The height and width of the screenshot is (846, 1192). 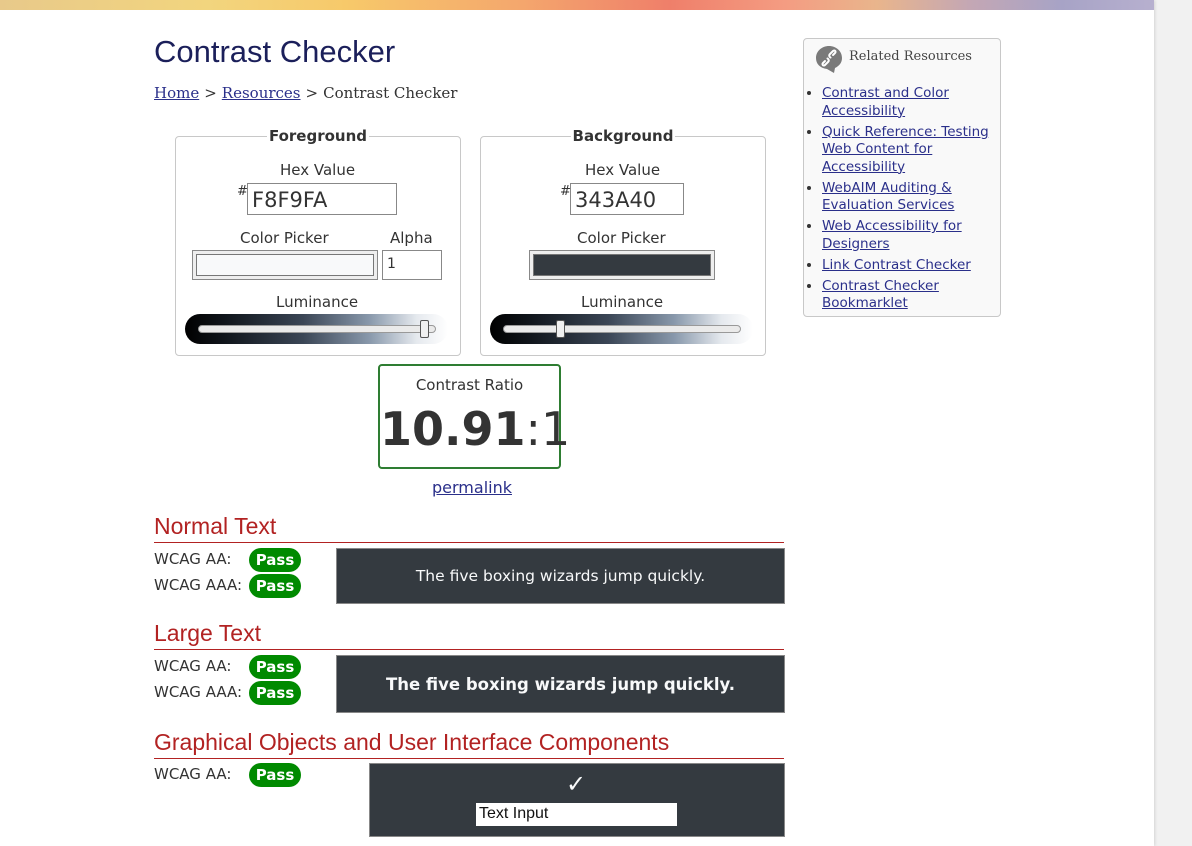 What do you see at coordinates (275, 667) in the screenshot?
I see `large-text-aa-pass-badge: Pass` at bounding box center [275, 667].